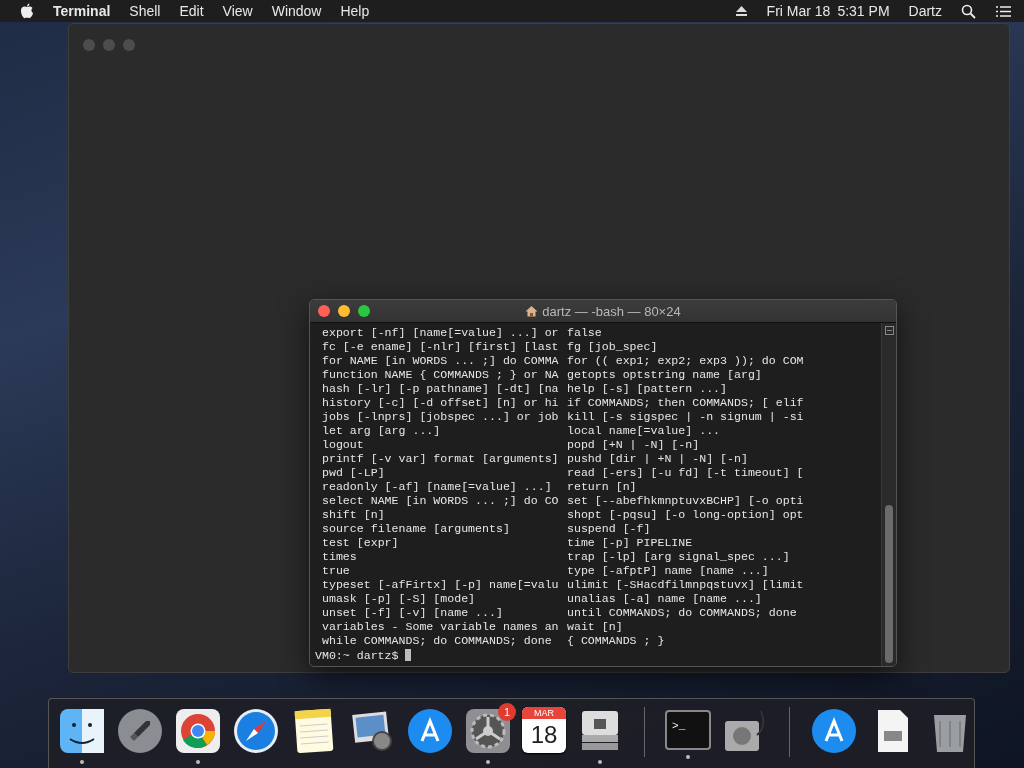  What do you see at coordinates (616, 641) in the screenshot?
I see `terminal-text: { COMMANDS ; }` at bounding box center [616, 641].